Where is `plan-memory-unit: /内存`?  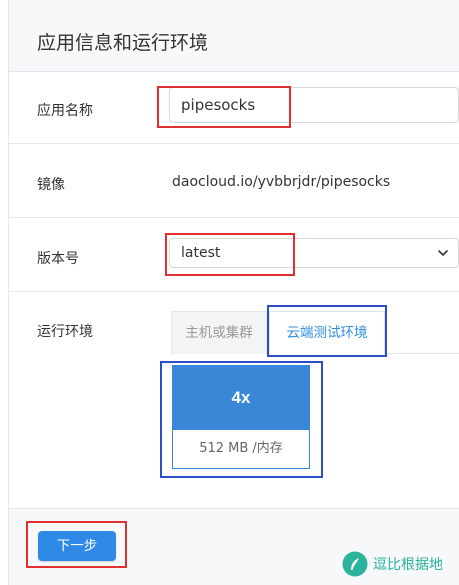
plan-memory-unit: /内存 is located at coordinates (267, 448).